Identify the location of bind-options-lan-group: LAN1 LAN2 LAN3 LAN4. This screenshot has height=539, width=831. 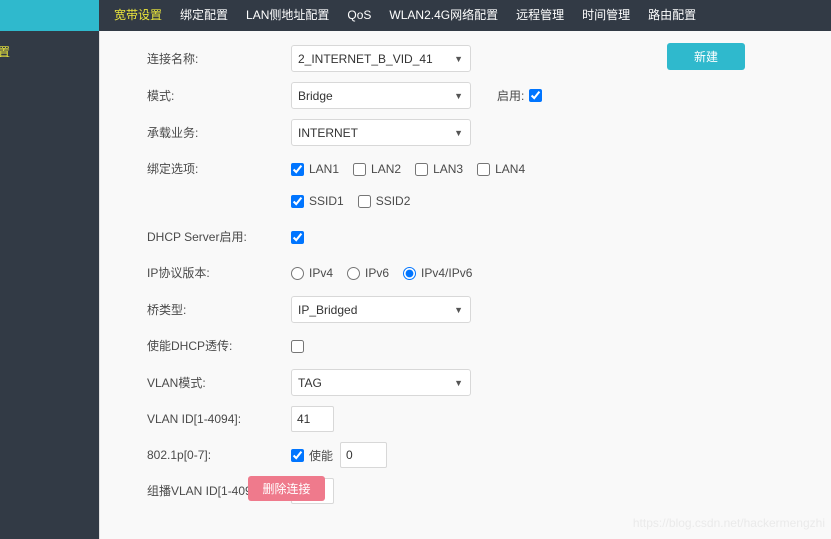
(408, 169).